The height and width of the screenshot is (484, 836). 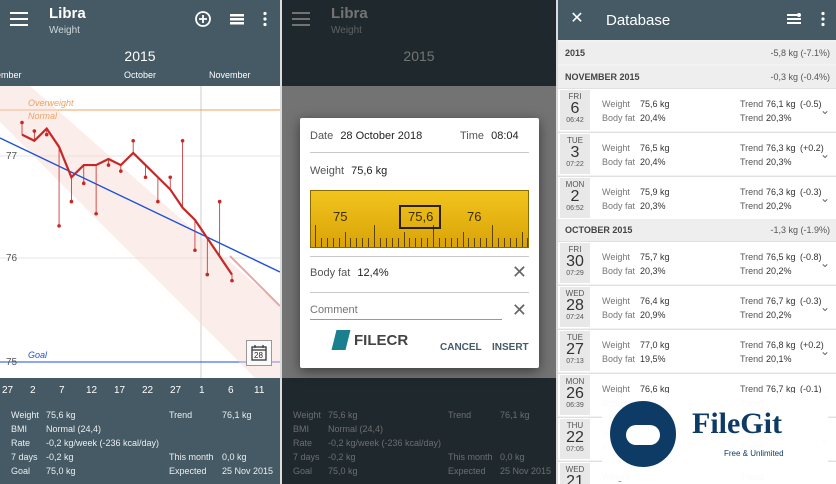 What do you see at coordinates (599, 230) in the screenshot?
I see `section-label: OCTOBER 2015` at bounding box center [599, 230].